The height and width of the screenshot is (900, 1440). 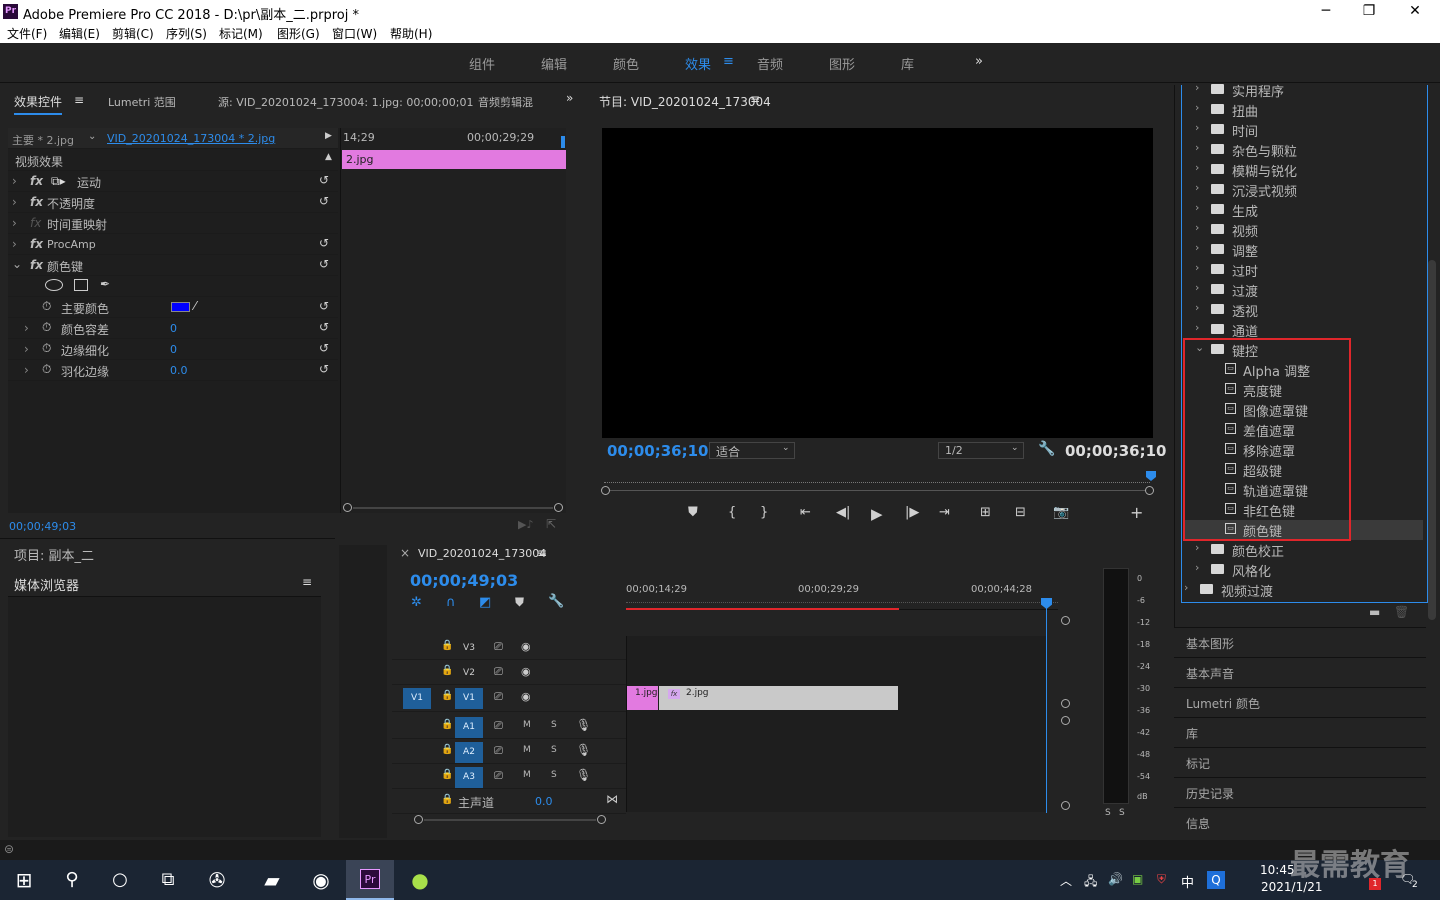 What do you see at coordinates (1300, 821) in the screenshot?
I see `panel-info: 信息` at bounding box center [1300, 821].